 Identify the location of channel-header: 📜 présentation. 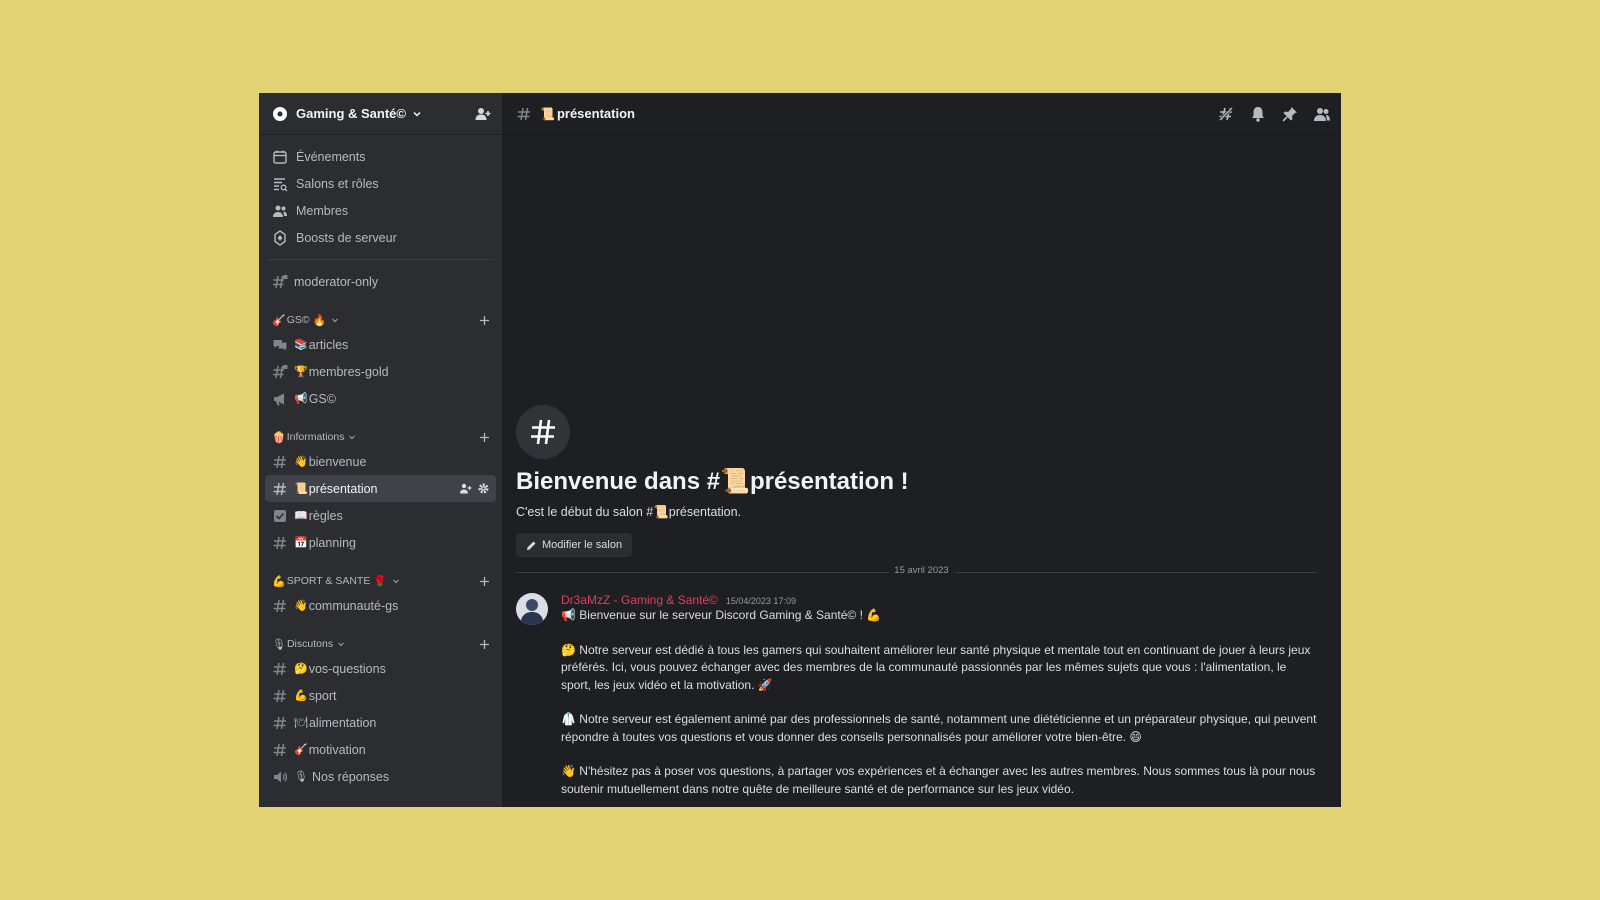
(921, 114).